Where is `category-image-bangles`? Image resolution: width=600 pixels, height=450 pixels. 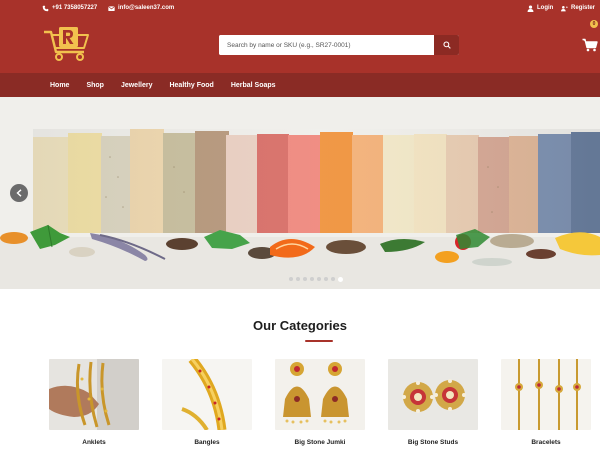
category-image-bangles is located at coordinates (207, 394).